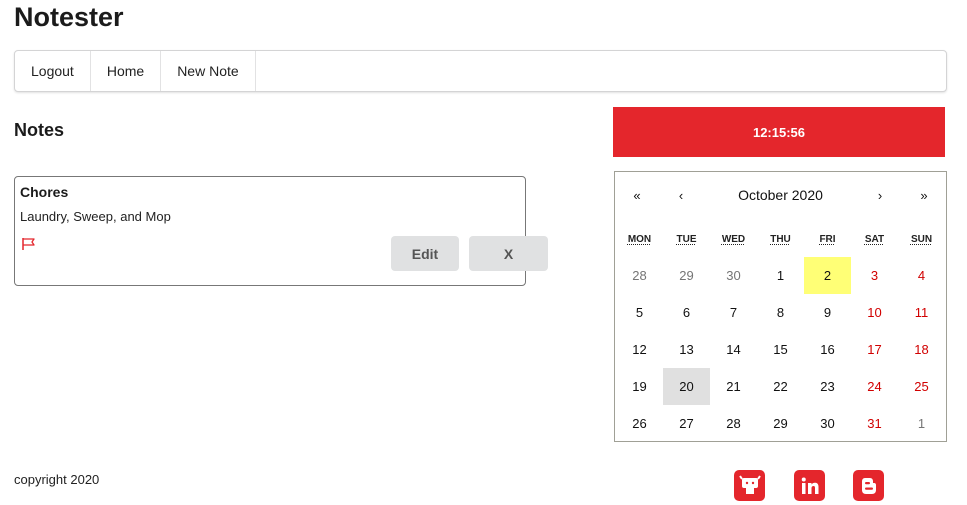 This screenshot has width=967, height=505. What do you see at coordinates (779, 132) in the screenshot?
I see `clock-display: 12:15:56` at bounding box center [779, 132].